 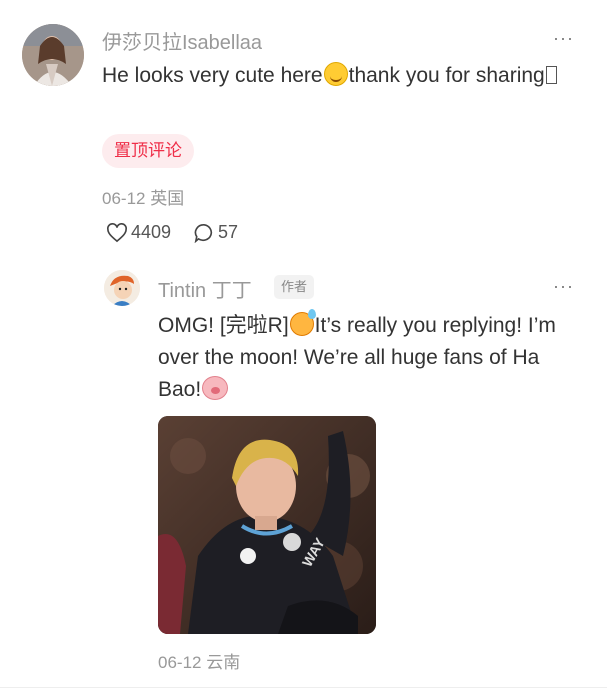 What do you see at coordinates (122, 288) in the screenshot?
I see `reply-avatar` at bounding box center [122, 288].